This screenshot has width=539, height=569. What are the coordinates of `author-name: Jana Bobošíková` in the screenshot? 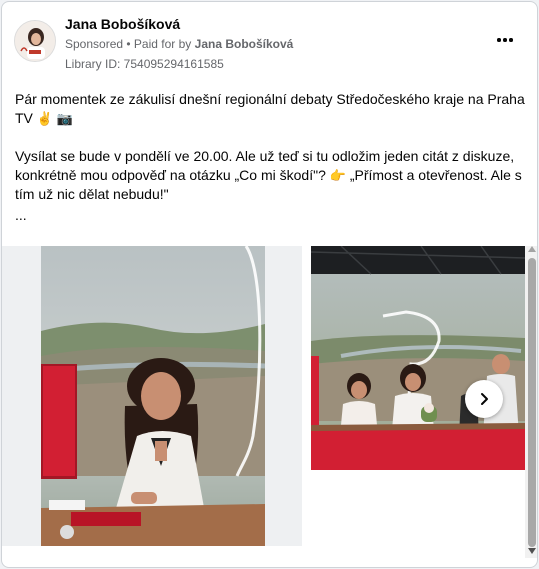 It's located at (122, 24).